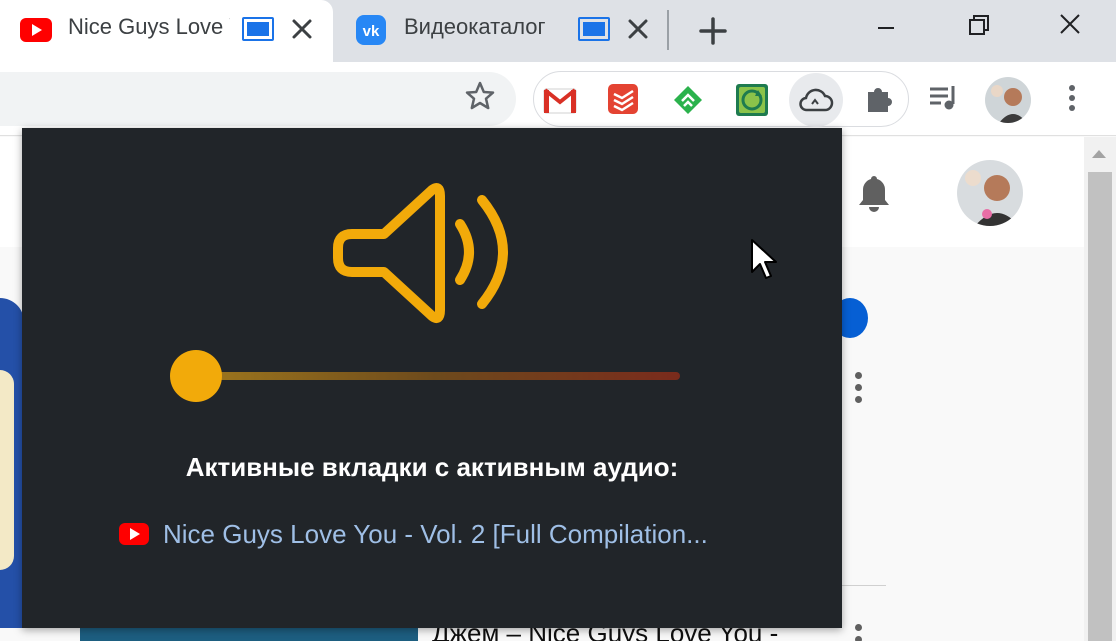  What do you see at coordinates (1100, 406) in the screenshot?
I see `scrollbar-thumb` at bounding box center [1100, 406].